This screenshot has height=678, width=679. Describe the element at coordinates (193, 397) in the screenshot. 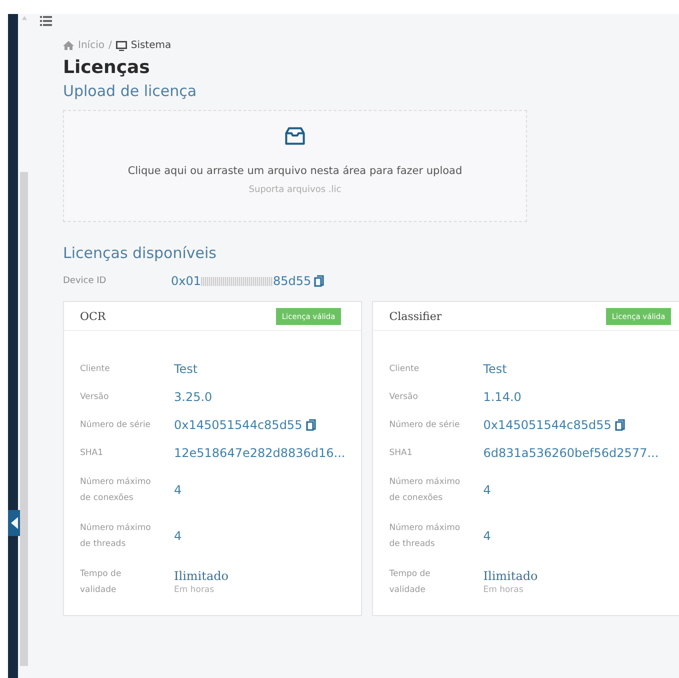

I see `field-value: 3.25.0` at that location.